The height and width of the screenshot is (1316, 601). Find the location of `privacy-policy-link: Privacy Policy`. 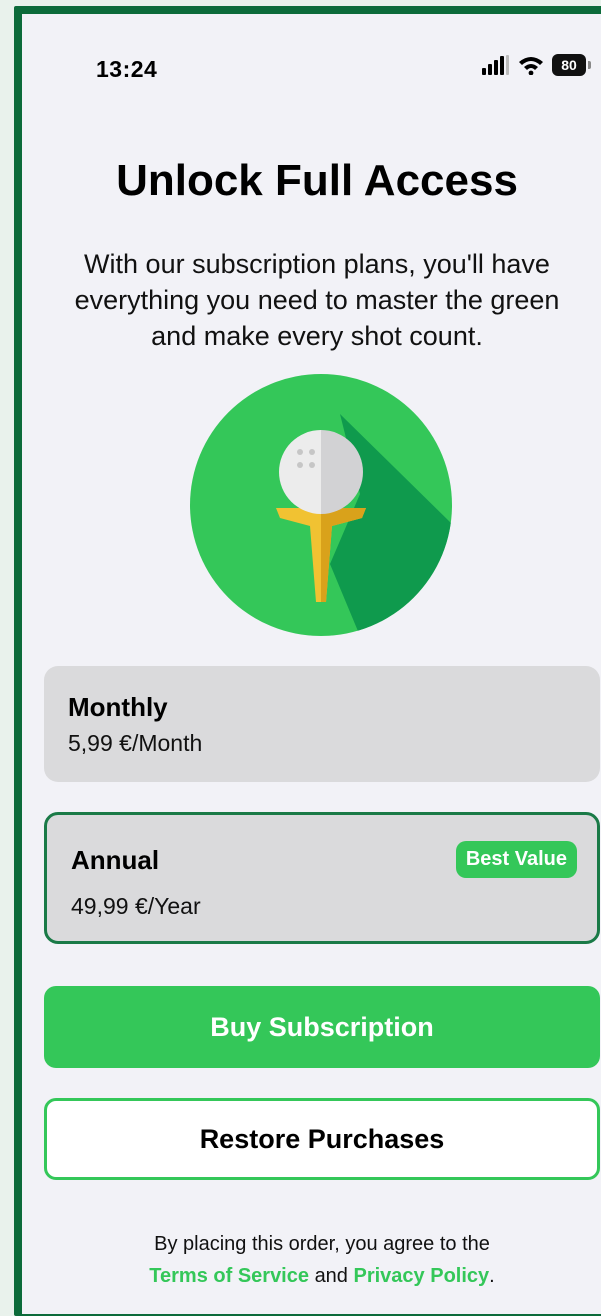

privacy-policy-link: Privacy Policy is located at coordinates (422, 1276).